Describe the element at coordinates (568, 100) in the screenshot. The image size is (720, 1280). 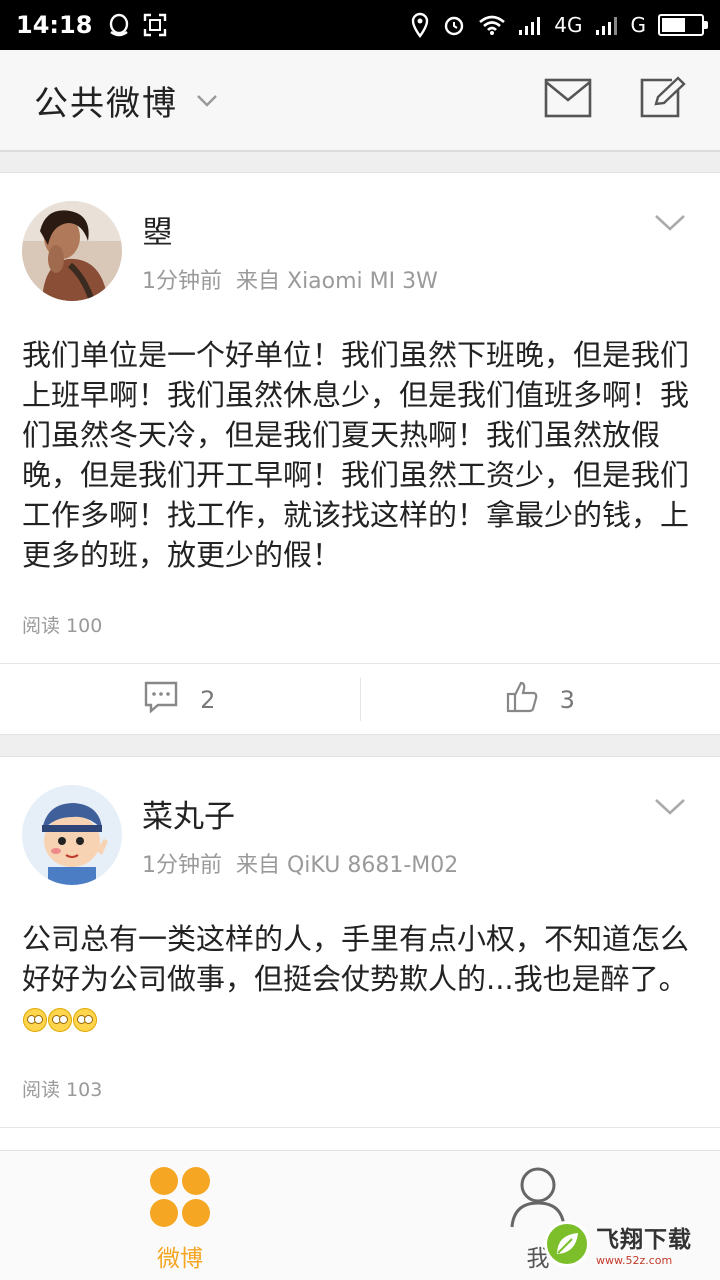
I see `message-envelope-icon` at that location.